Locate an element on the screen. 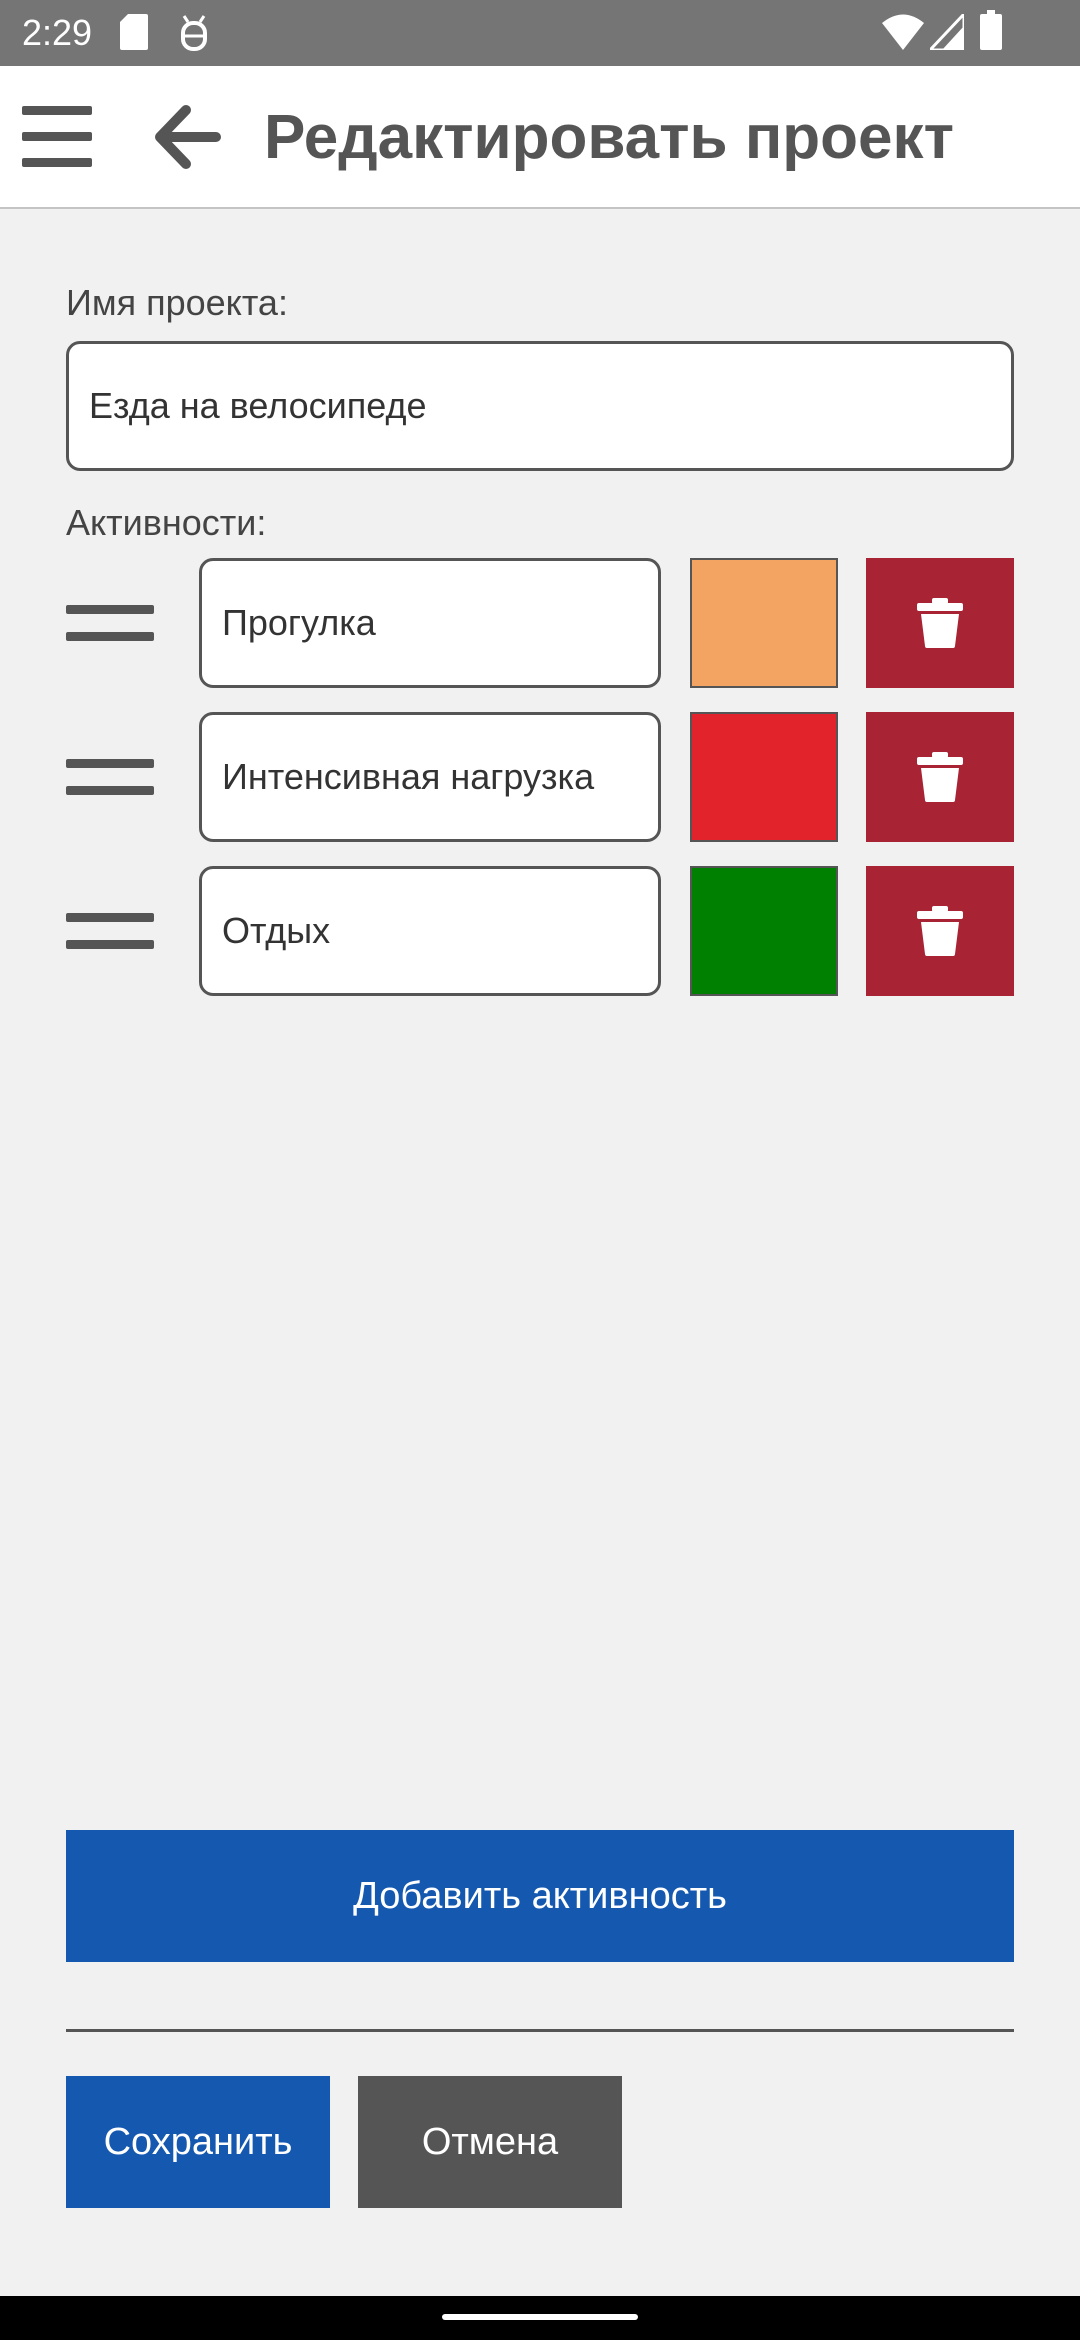 The height and width of the screenshot is (2340, 1080). wifi-icon is located at coordinates (903, 34).